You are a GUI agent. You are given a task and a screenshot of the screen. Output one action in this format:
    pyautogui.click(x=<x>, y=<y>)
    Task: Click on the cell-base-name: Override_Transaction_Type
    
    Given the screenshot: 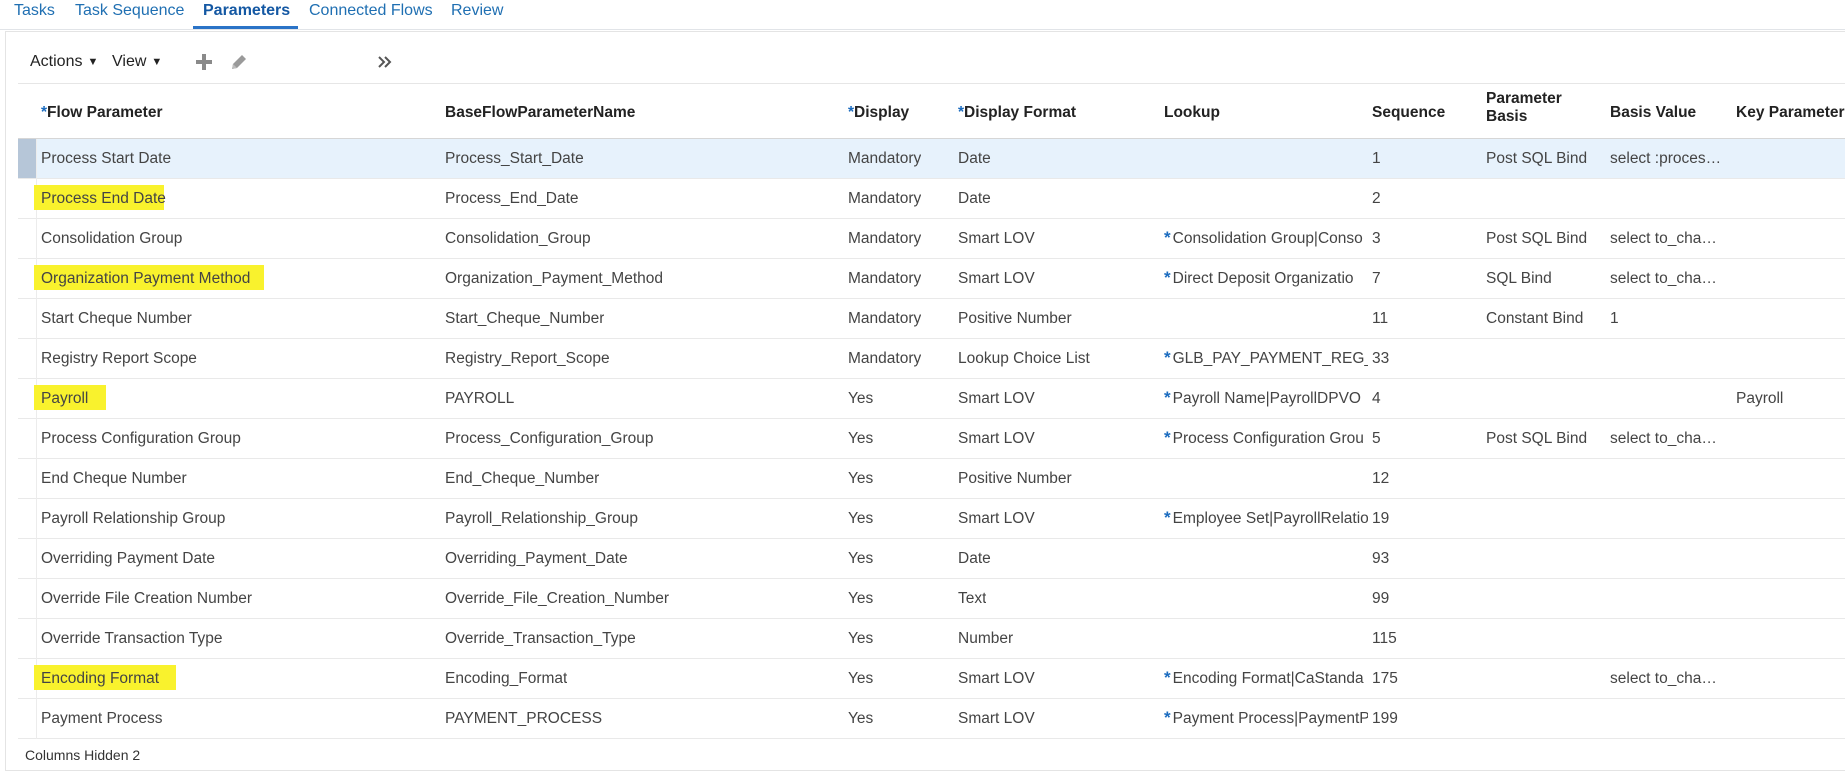 What is the action you would take?
    pyautogui.click(x=540, y=638)
    